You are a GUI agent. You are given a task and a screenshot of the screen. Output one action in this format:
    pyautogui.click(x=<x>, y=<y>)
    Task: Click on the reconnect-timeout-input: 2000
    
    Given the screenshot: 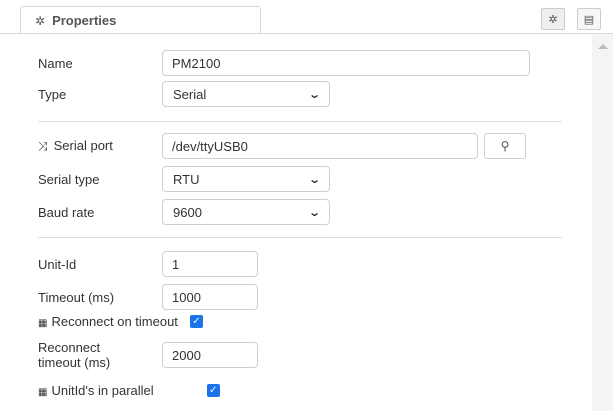 What is the action you would take?
    pyautogui.click(x=210, y=355)
    